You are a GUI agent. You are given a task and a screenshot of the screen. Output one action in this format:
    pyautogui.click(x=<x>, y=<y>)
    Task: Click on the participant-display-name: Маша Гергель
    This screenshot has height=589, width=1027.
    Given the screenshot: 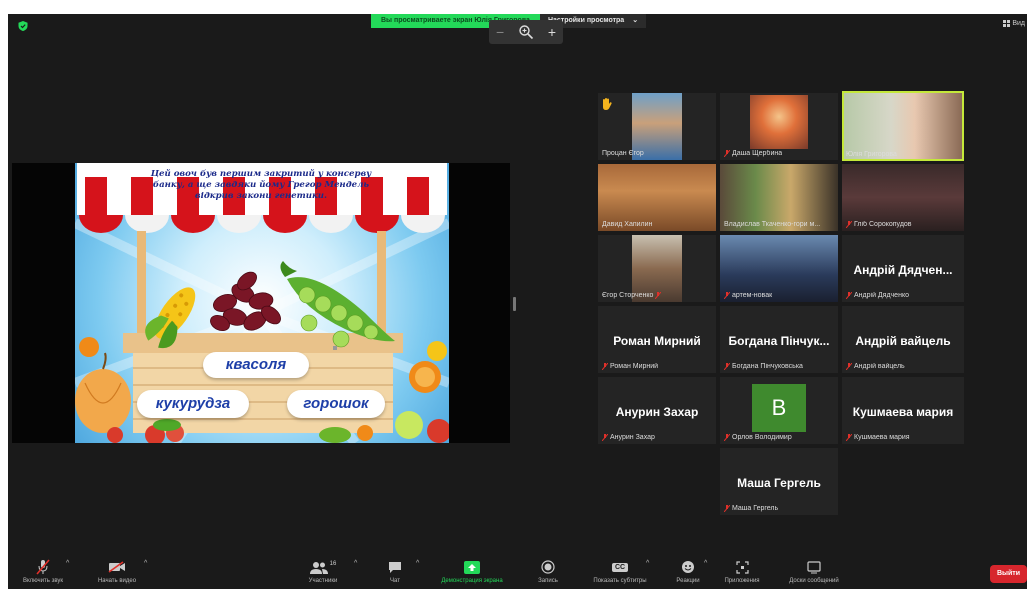 What is the action you would take?
    pyautogui.click(x=779, y=483)
    